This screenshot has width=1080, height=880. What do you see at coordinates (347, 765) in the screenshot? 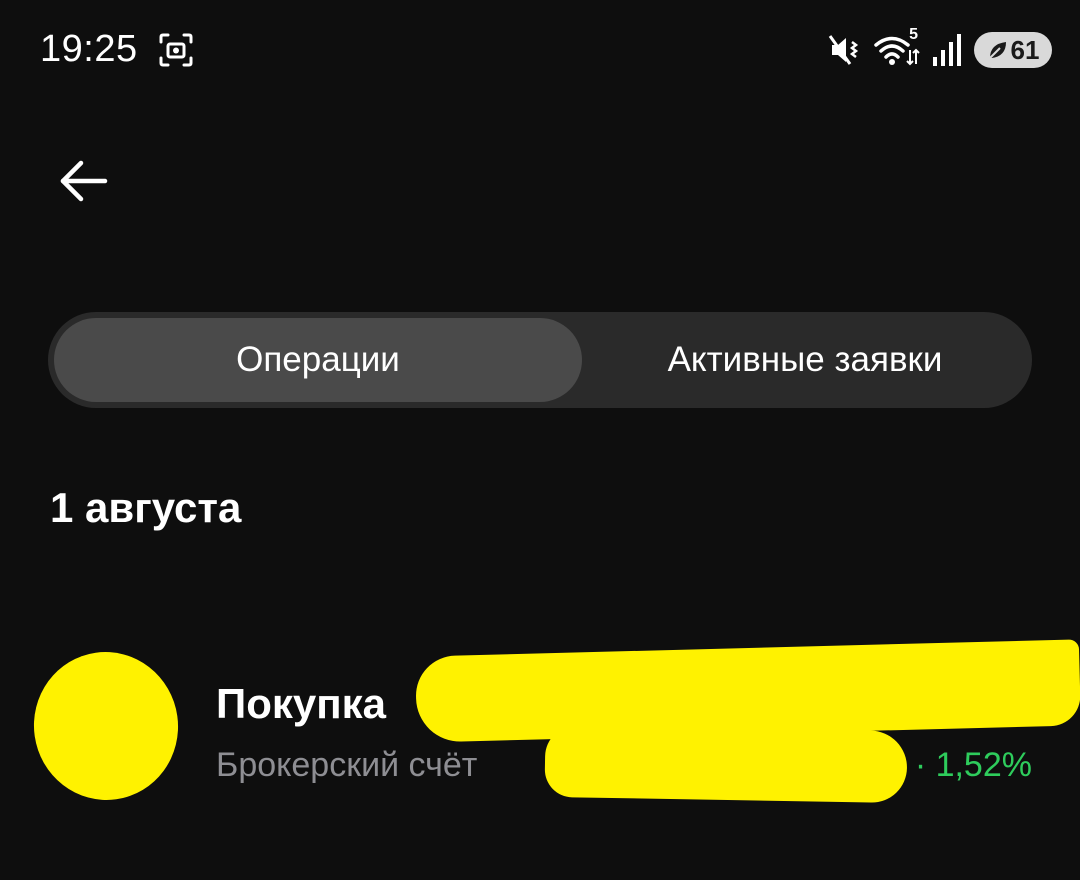
I see `operation-account: Брокерский счёт` at bounding box center [347, 765].